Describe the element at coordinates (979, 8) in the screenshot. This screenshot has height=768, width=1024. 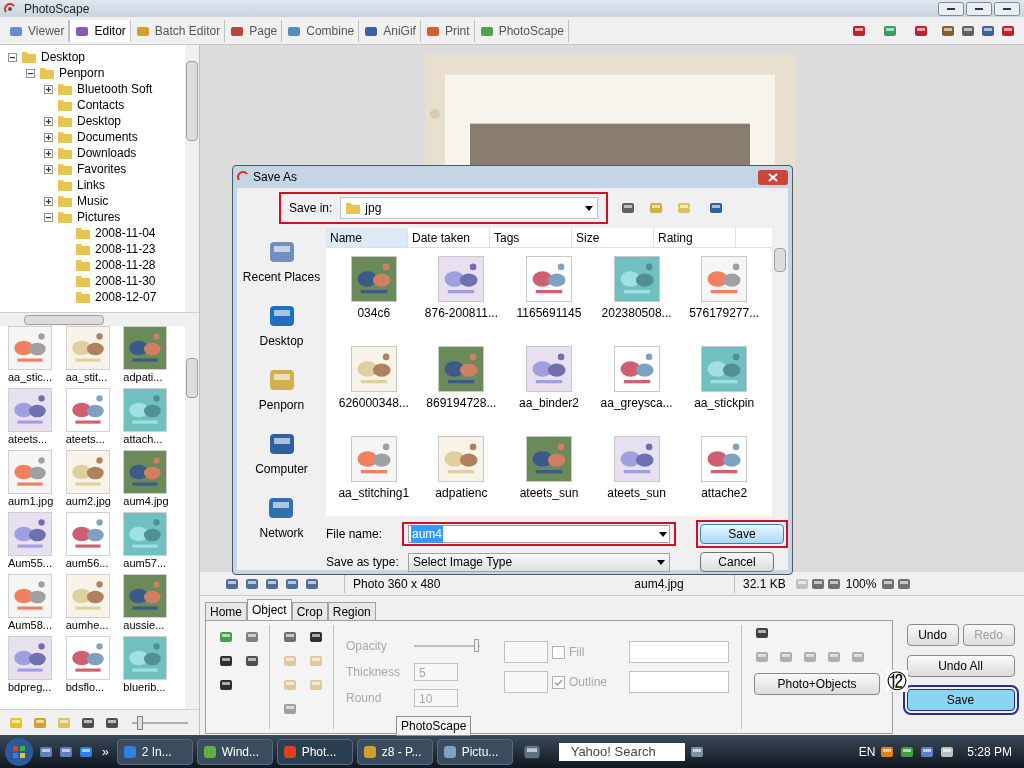
I see `maximize-icon` at that location.